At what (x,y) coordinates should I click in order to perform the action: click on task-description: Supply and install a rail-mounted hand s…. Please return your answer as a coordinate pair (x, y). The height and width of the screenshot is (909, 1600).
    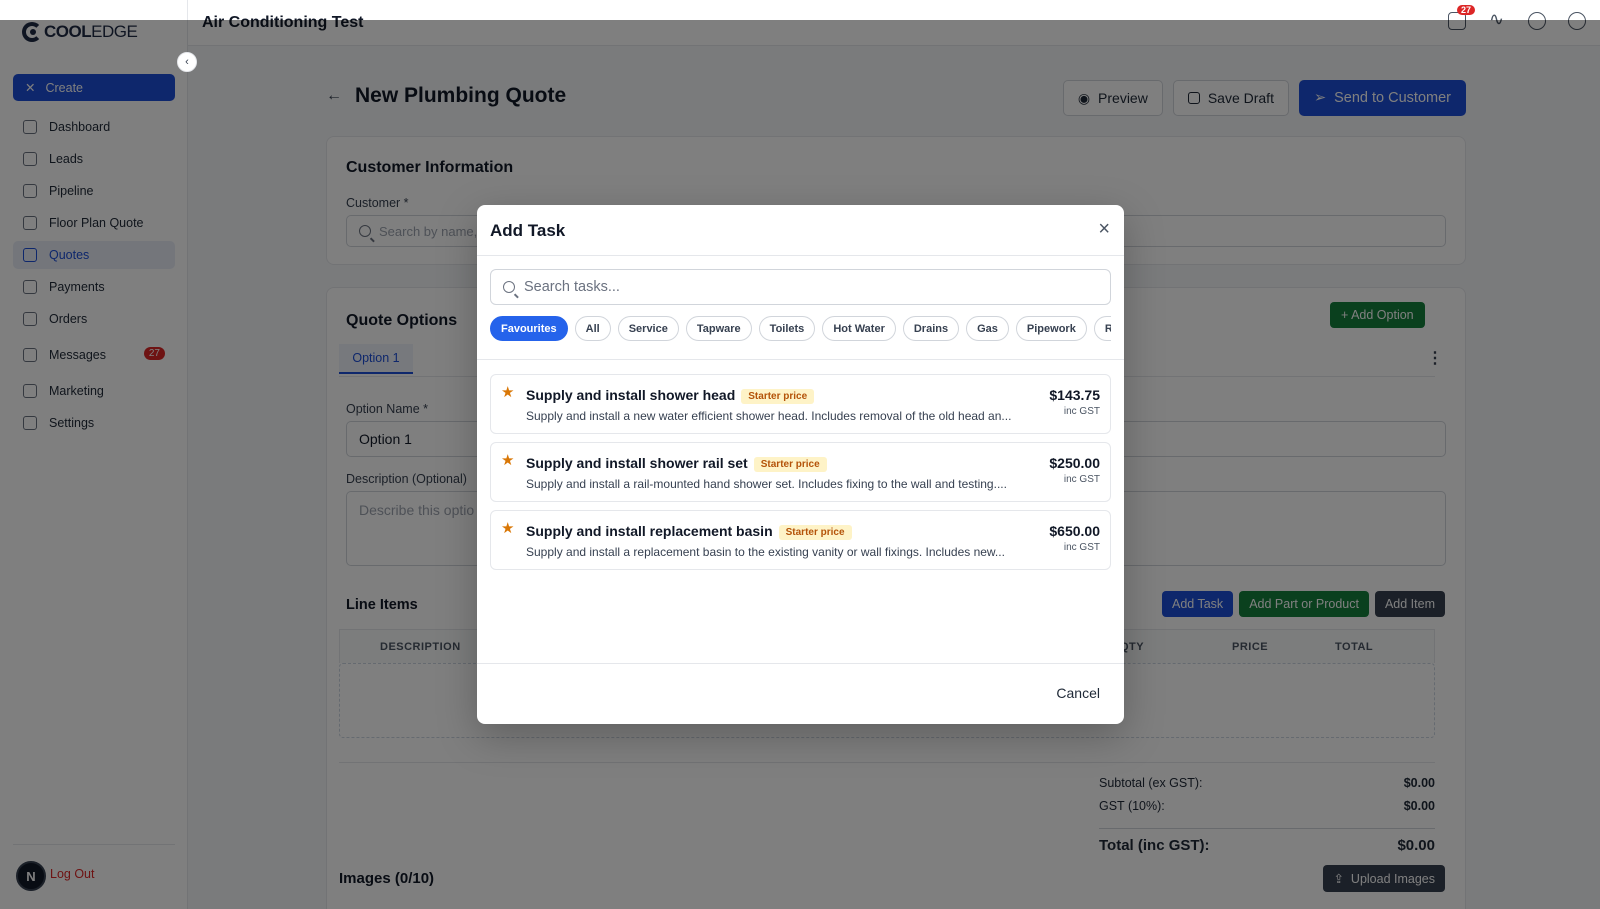
    Looking at the image, I should click on (766, 484).